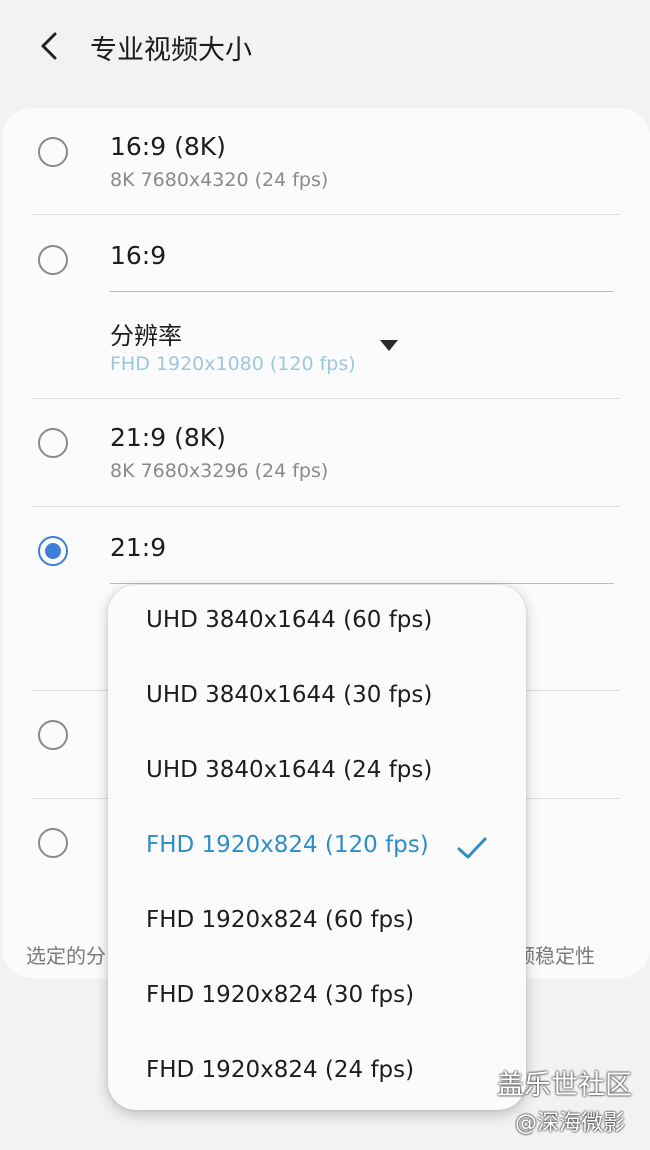 The image size is (650, 1150). What do you see at coordinates (289, 620) in the screenshot?
I see `menu-item-label: UHD 3840x1644 (60 fps)` at bounding box center [289, 620].